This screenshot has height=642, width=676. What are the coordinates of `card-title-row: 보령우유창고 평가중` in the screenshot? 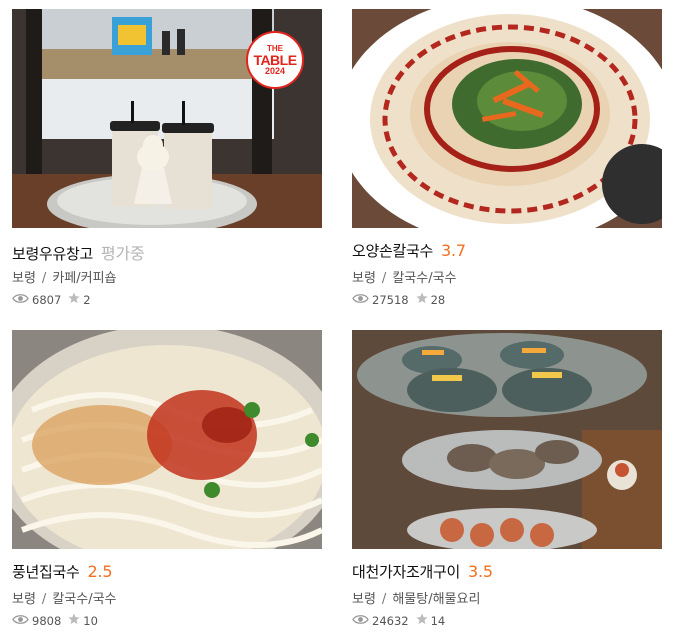 It's located at (168, 252).